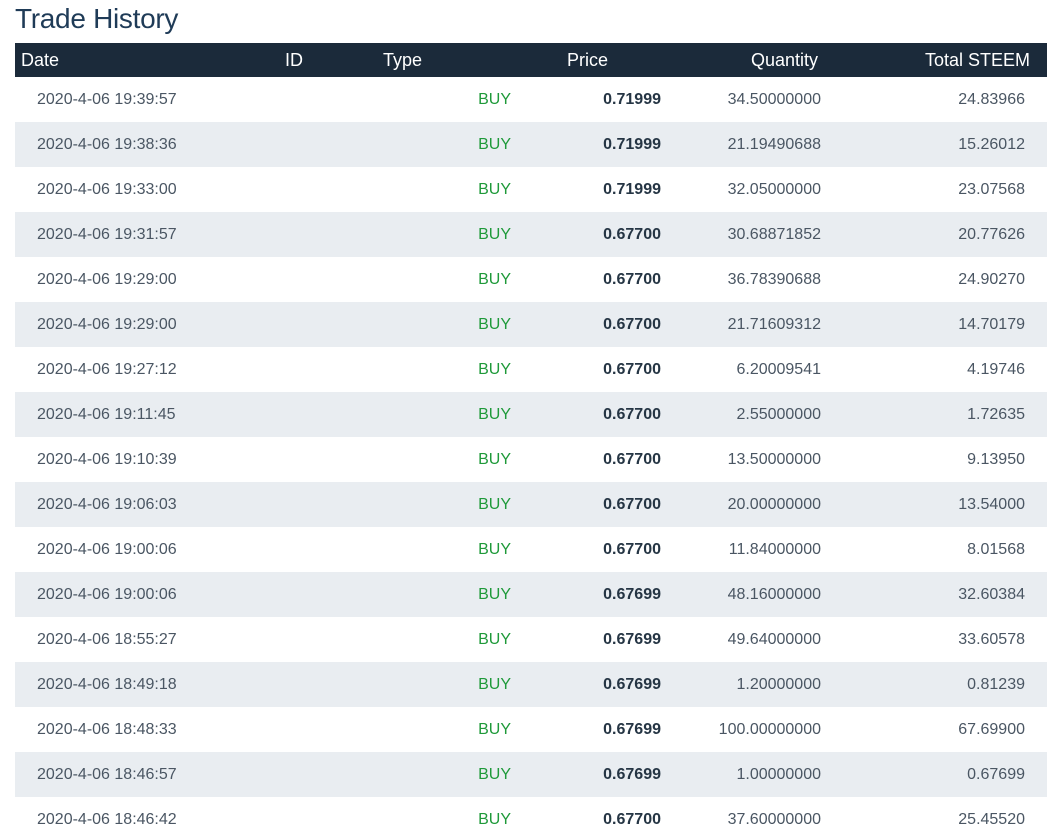 Image resolution: width=1061 pixels, height=831 pixels. Describe the element at coordinates (774, 144) in the screenshot. I see `trade-quantity-cell: 21.19490688` at that location.